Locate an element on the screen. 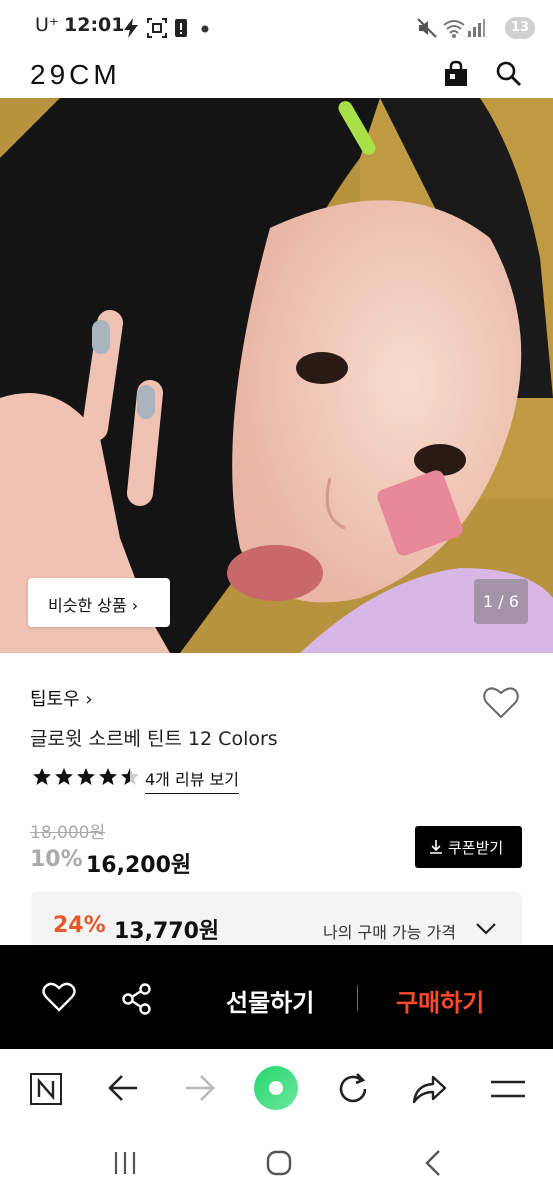 This screenshot has height=1200, width=553. browser-toolbar is located at coordinates (276, 1089).